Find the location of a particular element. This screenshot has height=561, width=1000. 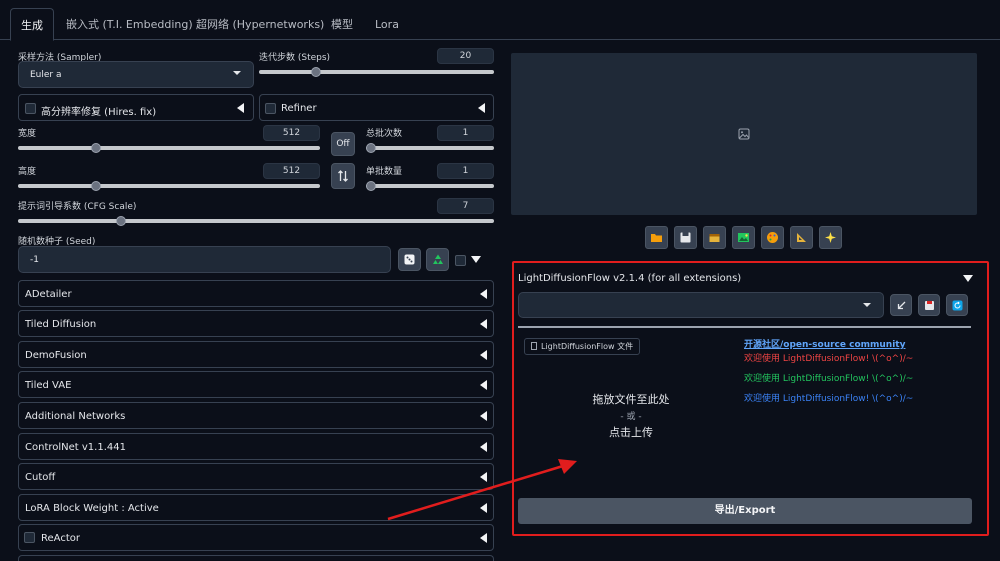

batch-size-input: 1 is located at coordinates (465, 171).